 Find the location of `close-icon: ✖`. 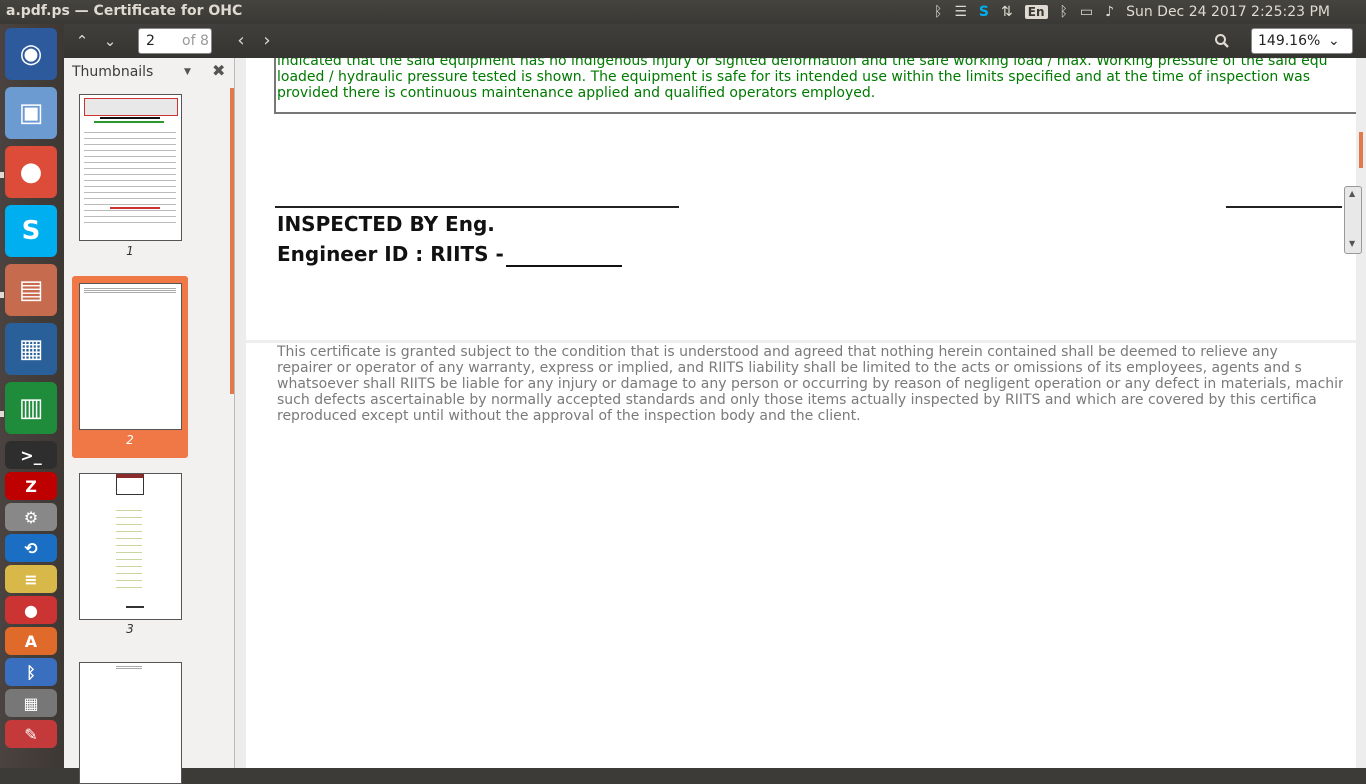

close-icon: ✖ is located at coordinates (218, 70).